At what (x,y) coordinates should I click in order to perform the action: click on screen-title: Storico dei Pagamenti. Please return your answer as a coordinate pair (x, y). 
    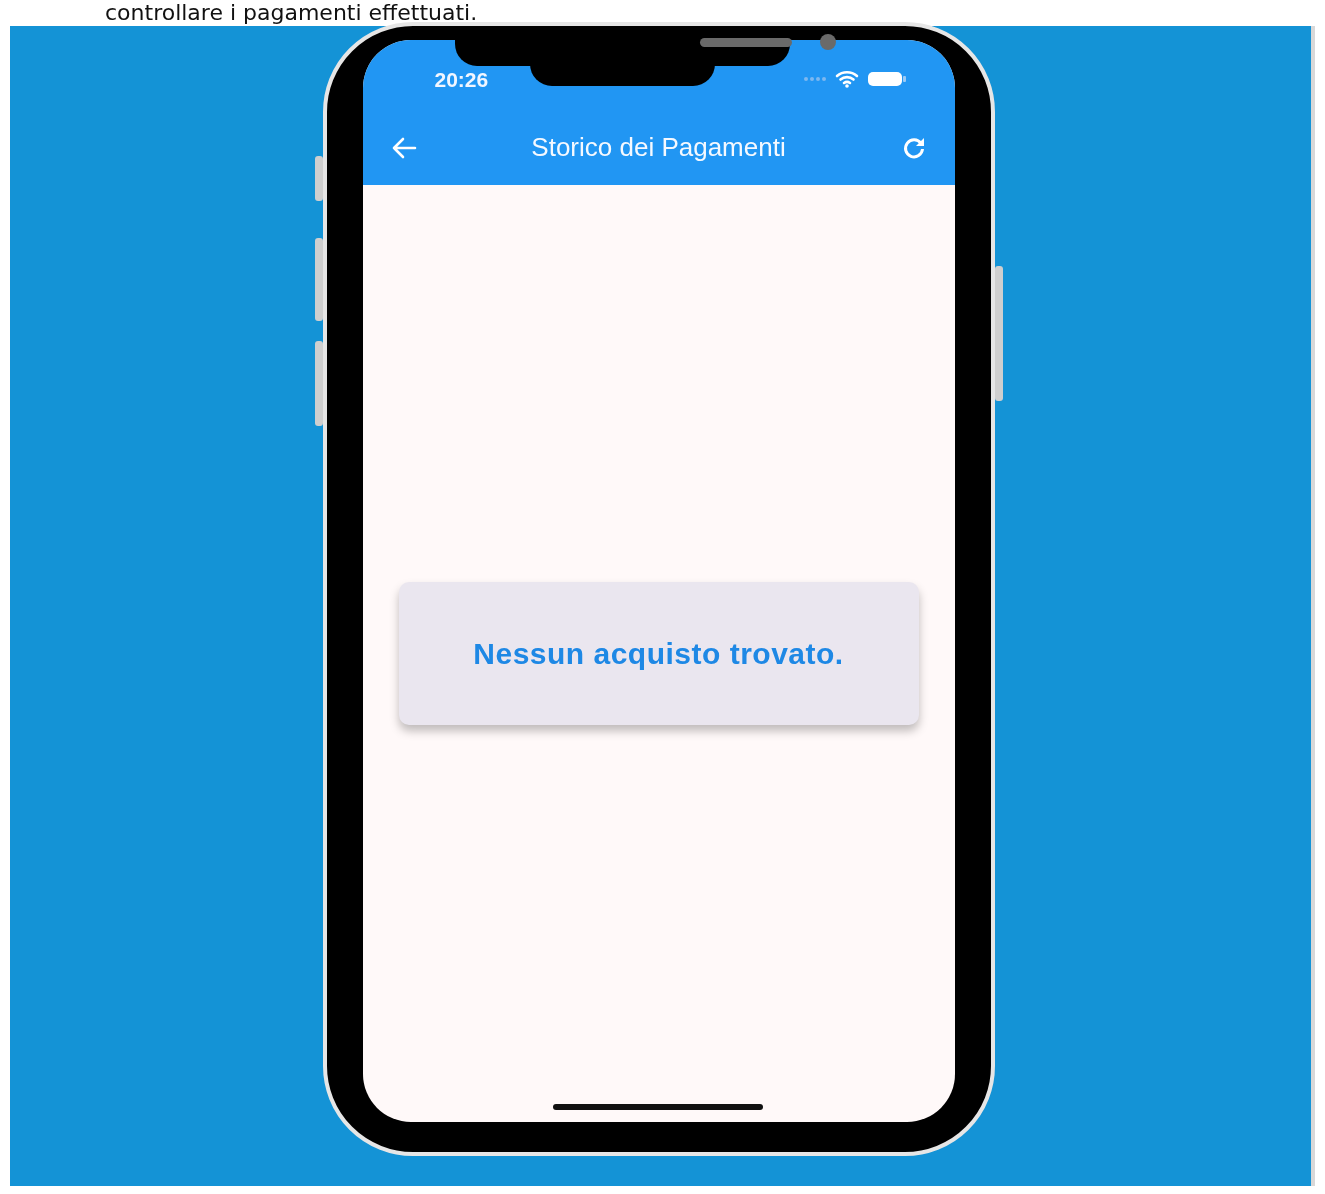
    Looking at the image, I should click on (658, 147).